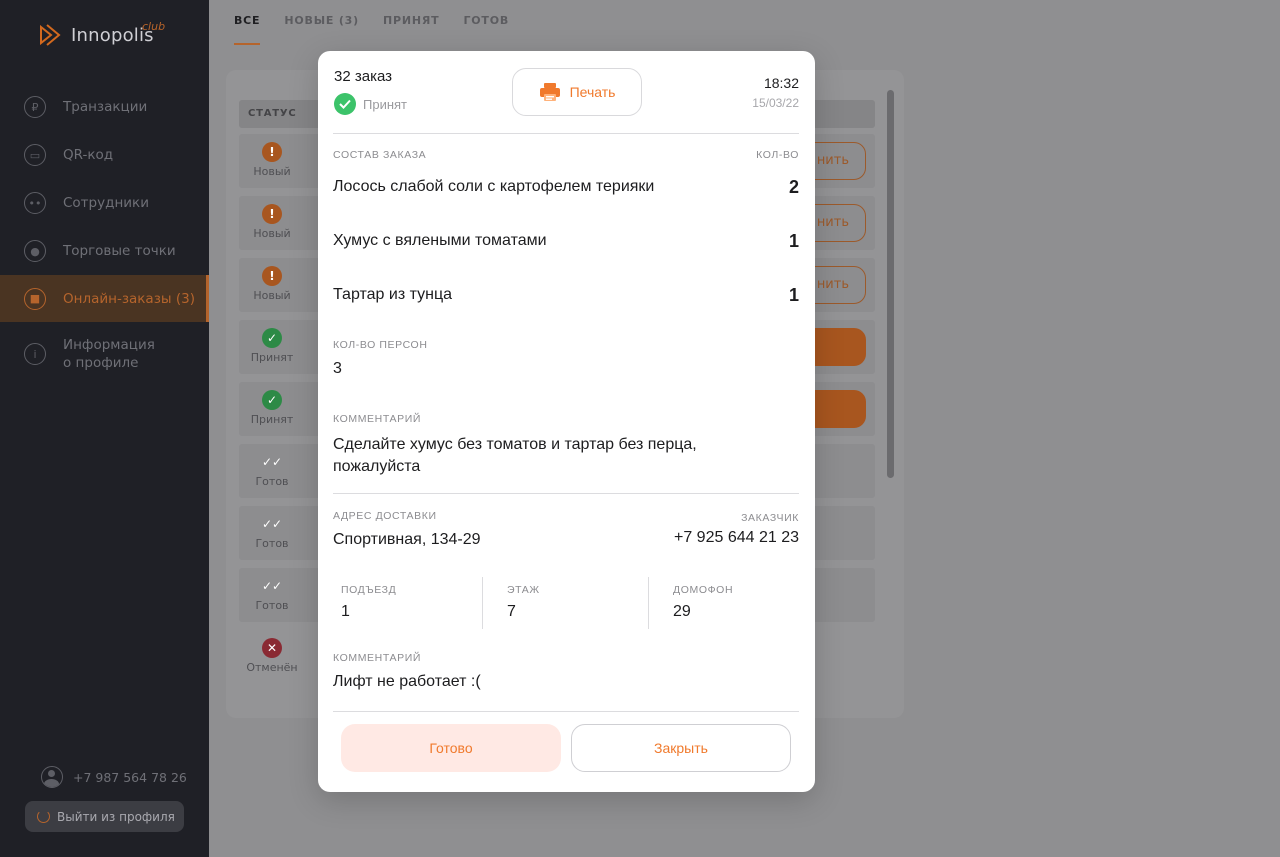 This screenshot has width=1280, height=857. I want to click on sidebar-item-transactions: ₽ Транзакции, so click(104, 107).